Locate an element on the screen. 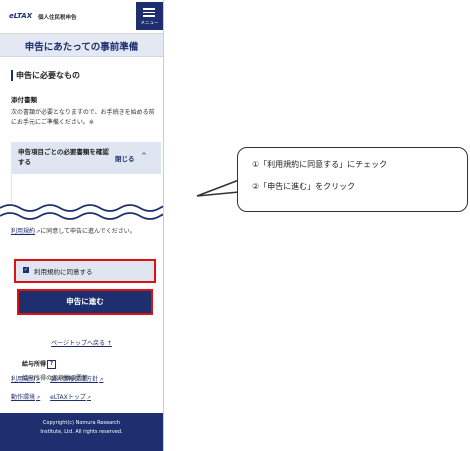  footer-link-environment: 動作環境↗ is located at coordinates (25, 397).